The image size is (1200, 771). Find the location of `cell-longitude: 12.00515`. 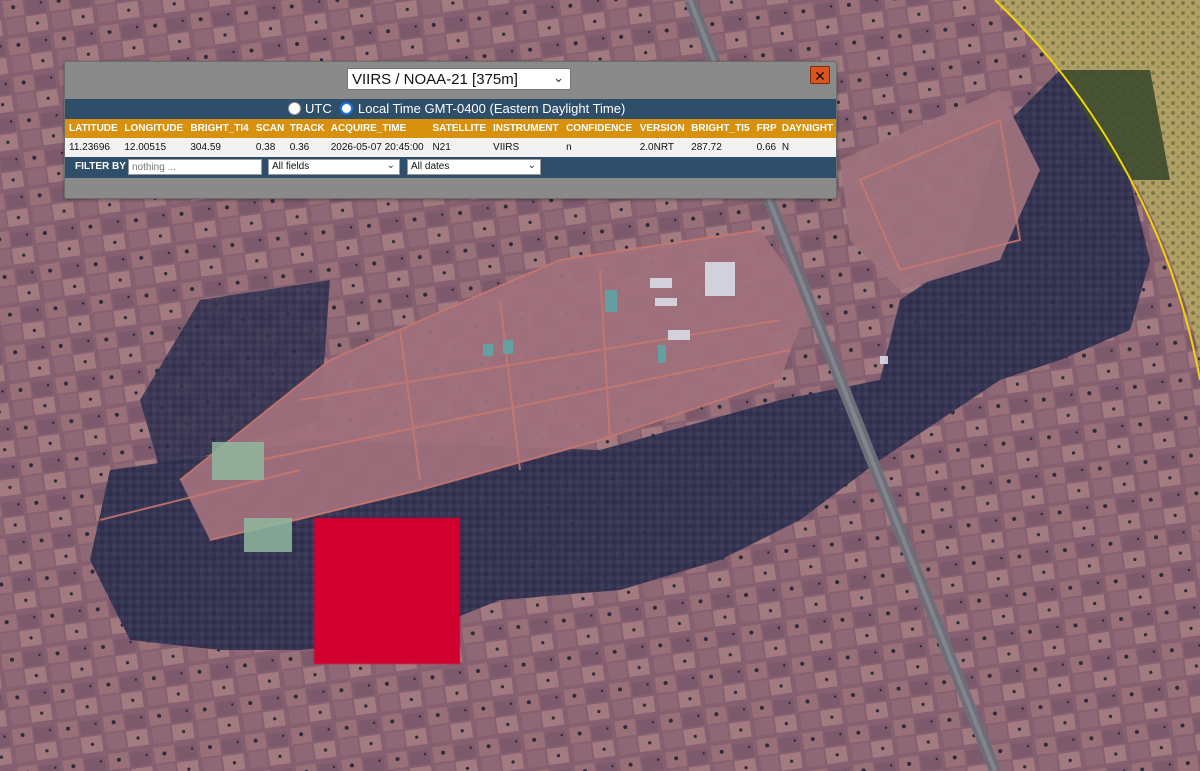

cell-longitude: 12.00515 is located at coordinates (153, 147).